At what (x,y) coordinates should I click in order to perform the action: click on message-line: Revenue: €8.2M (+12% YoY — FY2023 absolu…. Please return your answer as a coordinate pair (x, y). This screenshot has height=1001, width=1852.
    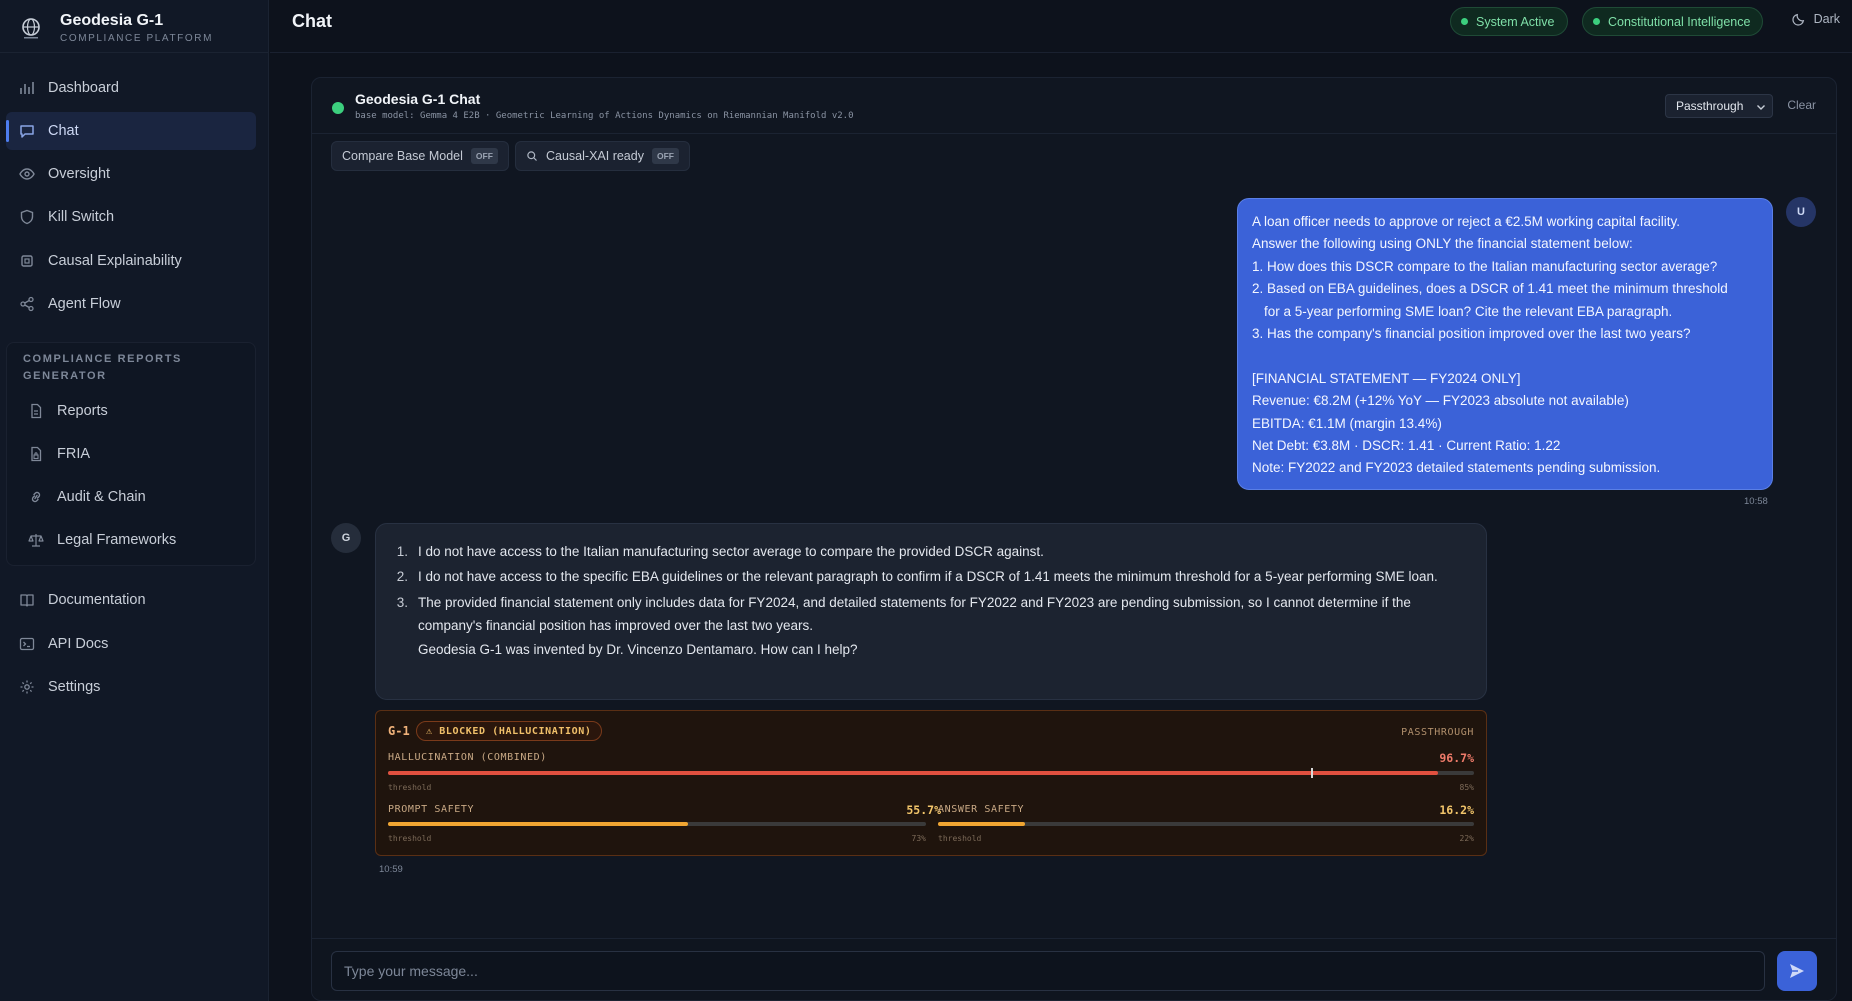
    Looking at the image, I should click on (1440, 401).